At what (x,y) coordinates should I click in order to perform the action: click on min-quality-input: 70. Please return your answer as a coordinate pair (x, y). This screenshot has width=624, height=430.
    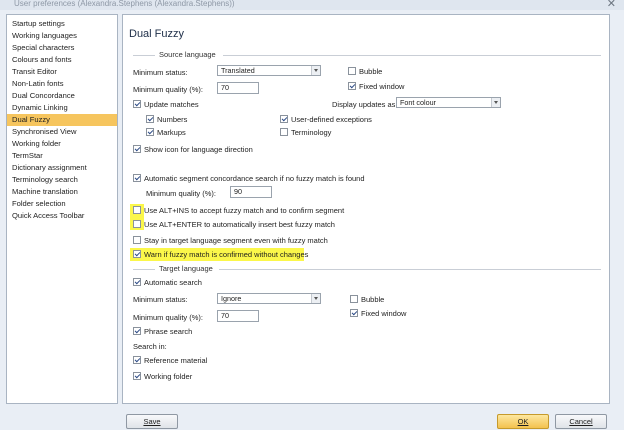
    Looking at the image, I should click on (238, 88).